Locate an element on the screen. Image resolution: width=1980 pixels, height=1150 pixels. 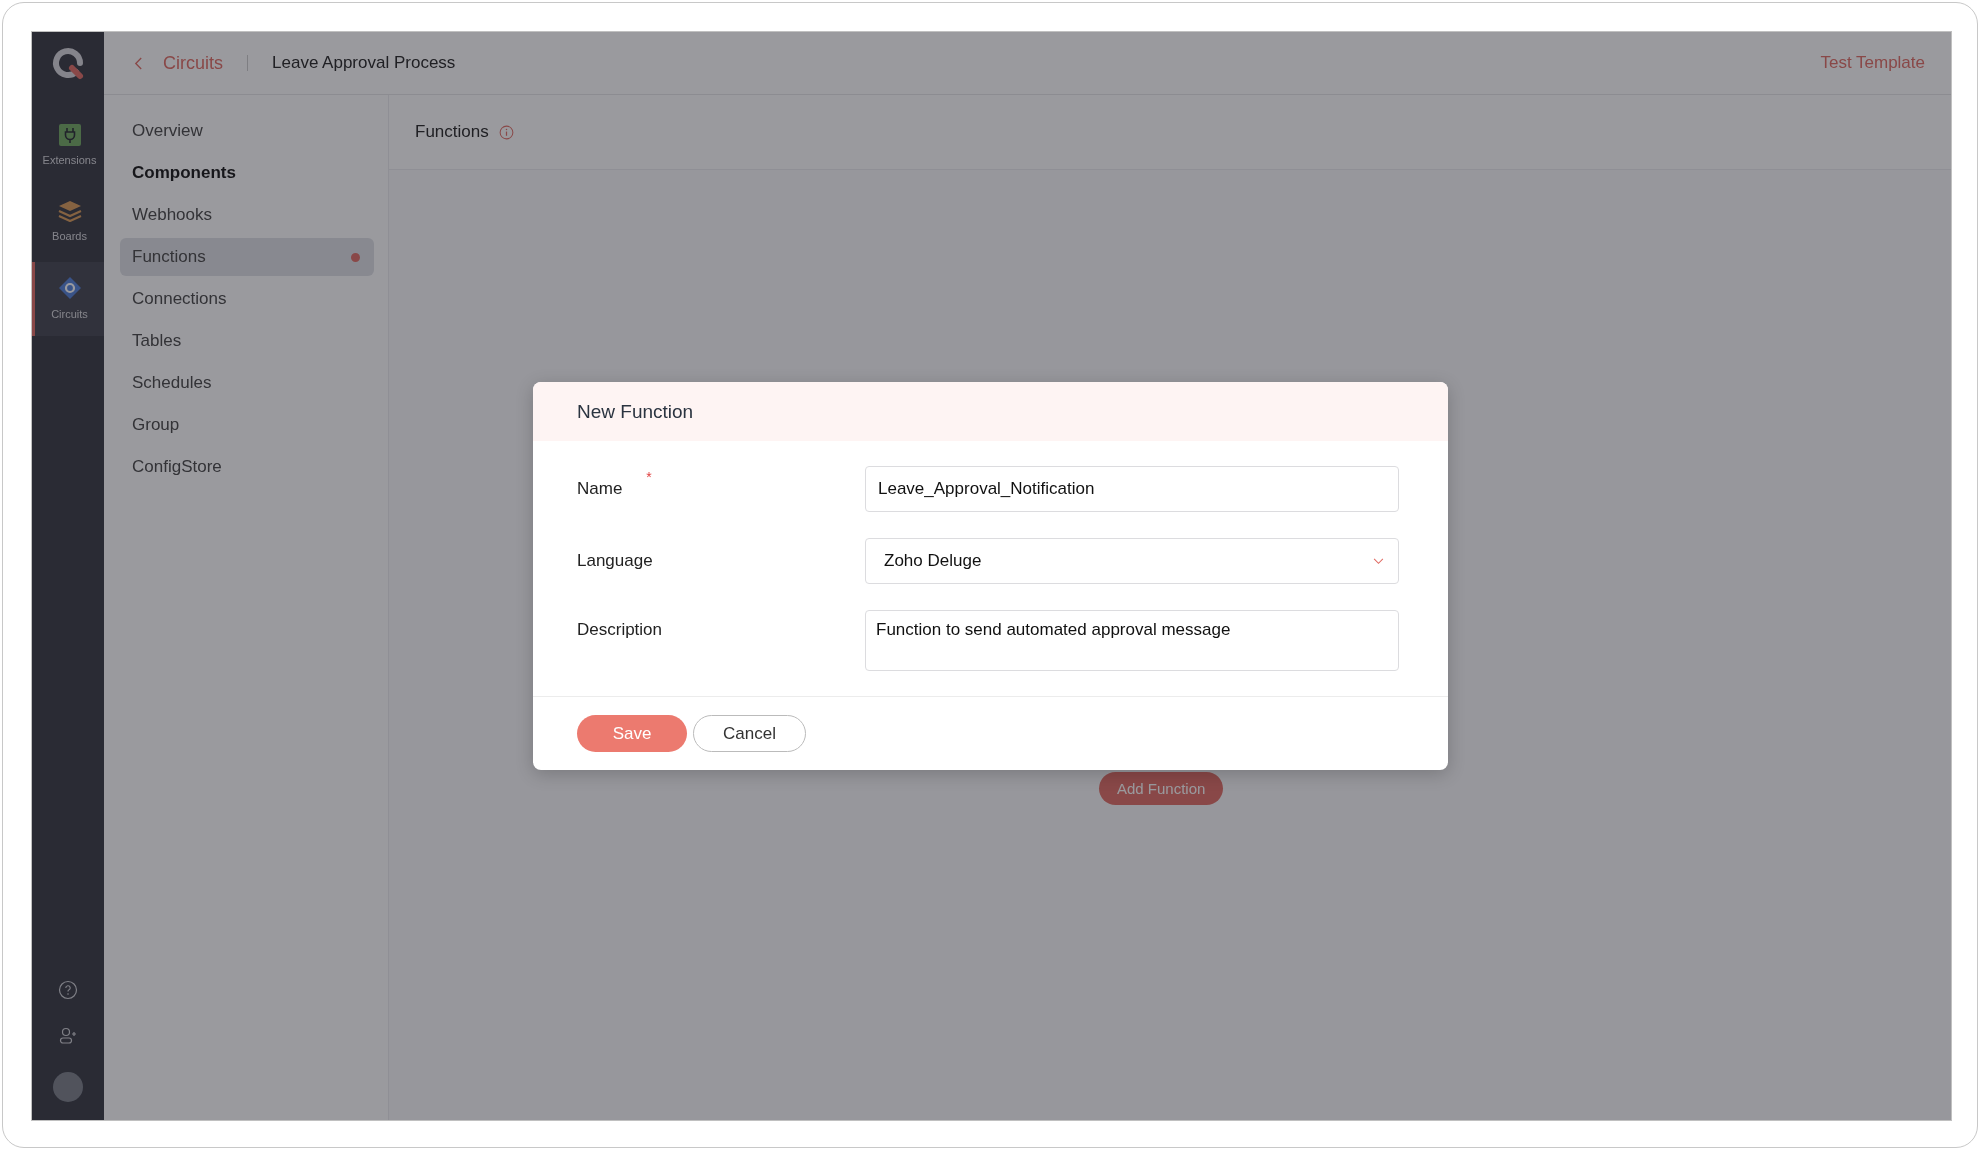
field-label: Description is located at coordinates (620, 630).